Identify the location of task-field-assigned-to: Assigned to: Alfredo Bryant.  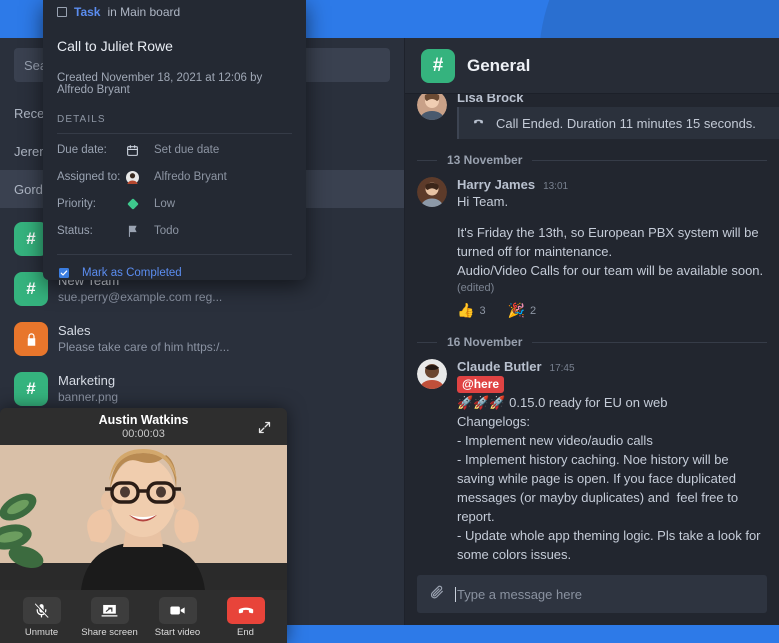
(174, 177).